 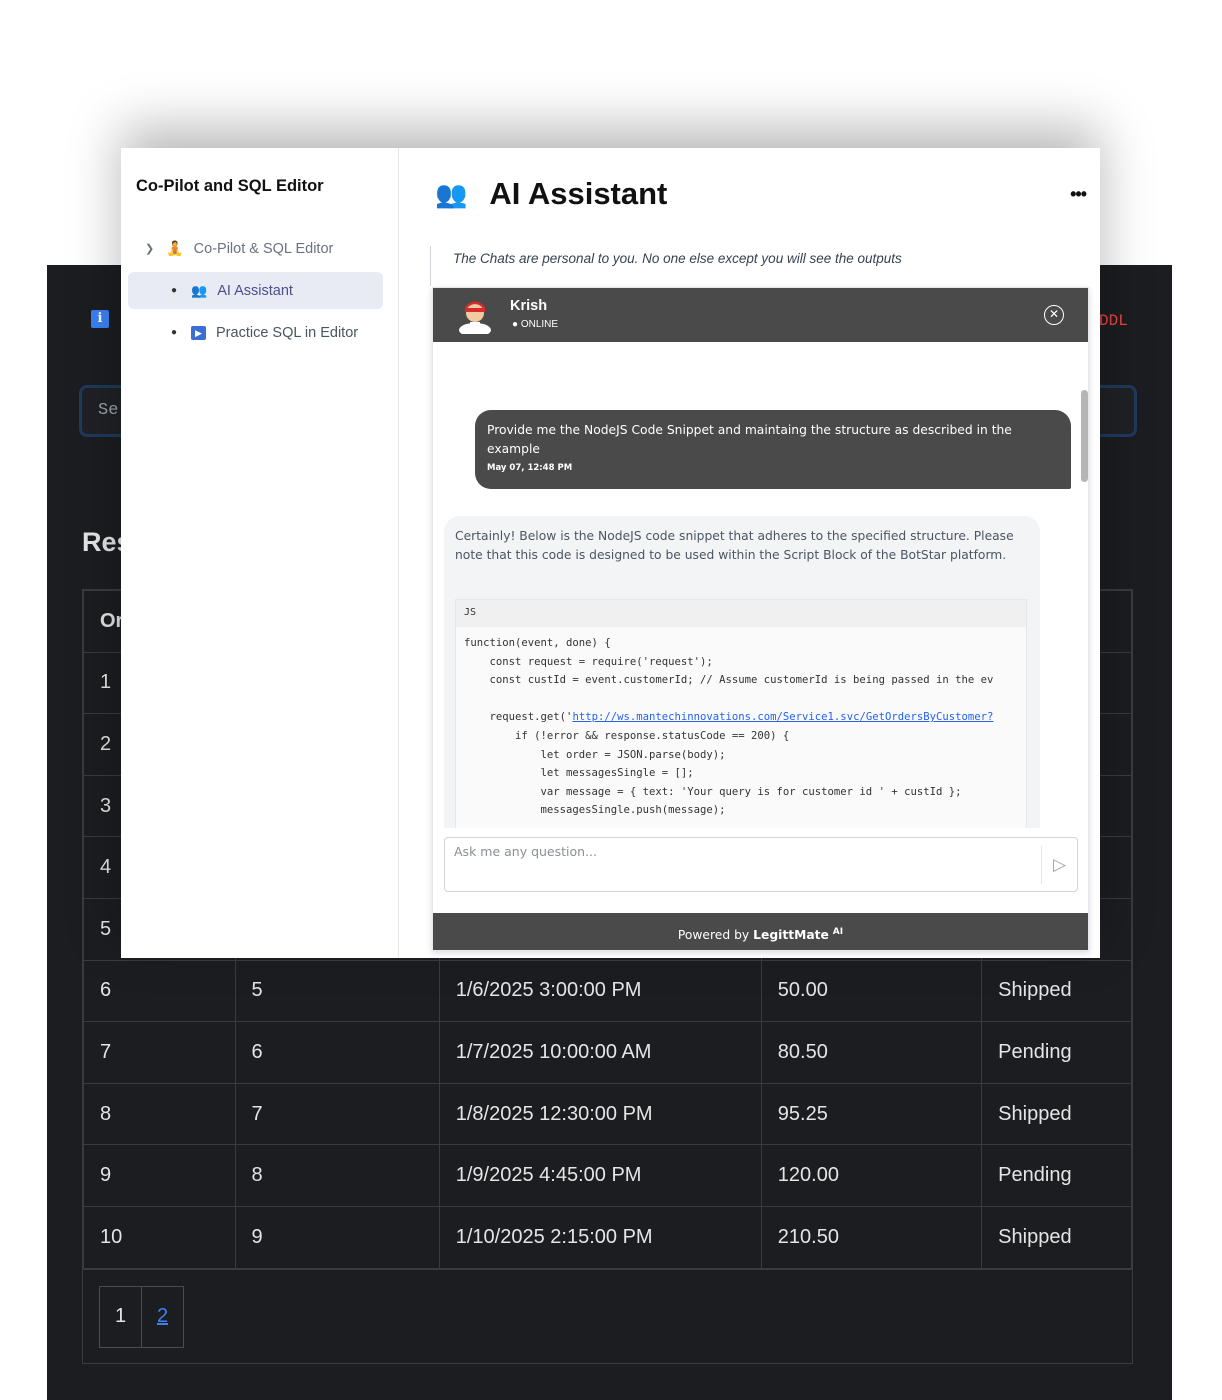 I want to click on person-icon: 🧘, so click(x=175, y=248).